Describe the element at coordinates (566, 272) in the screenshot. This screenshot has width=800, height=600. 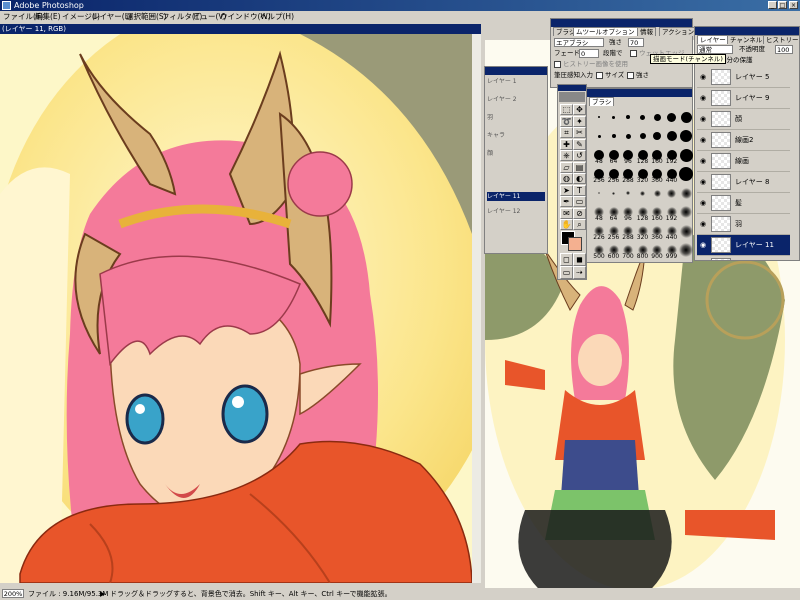
I see `screen-mode-icon: ▭` at that location.